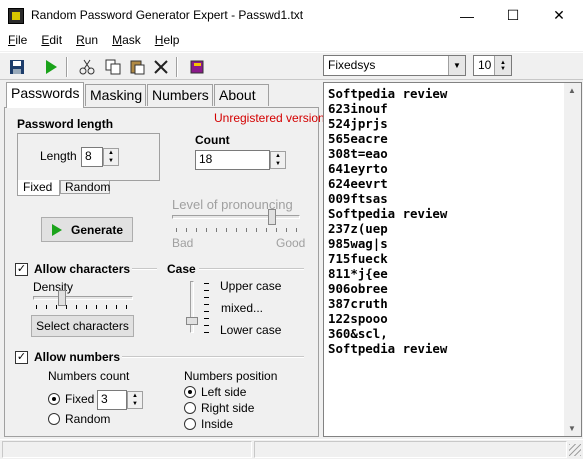  I want to click on case-label: Case, so click(181, 269).